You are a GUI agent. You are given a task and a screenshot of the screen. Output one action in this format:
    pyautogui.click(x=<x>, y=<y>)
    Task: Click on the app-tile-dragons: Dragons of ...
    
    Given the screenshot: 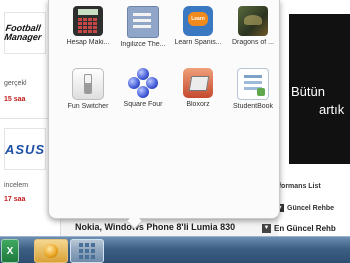 What is the action you would take?
    pyautogui.click(x=253, y=26)
    